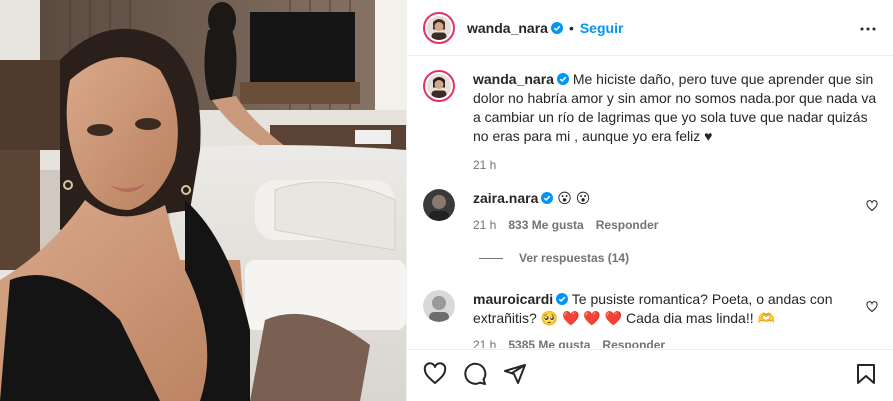 Image resolution: width=893 pixels, height=401 pixels. Describe the element at coordinates (574, 258) in the screenshot. I see `view-replies-label: Ver respuestas (14)` at that location.